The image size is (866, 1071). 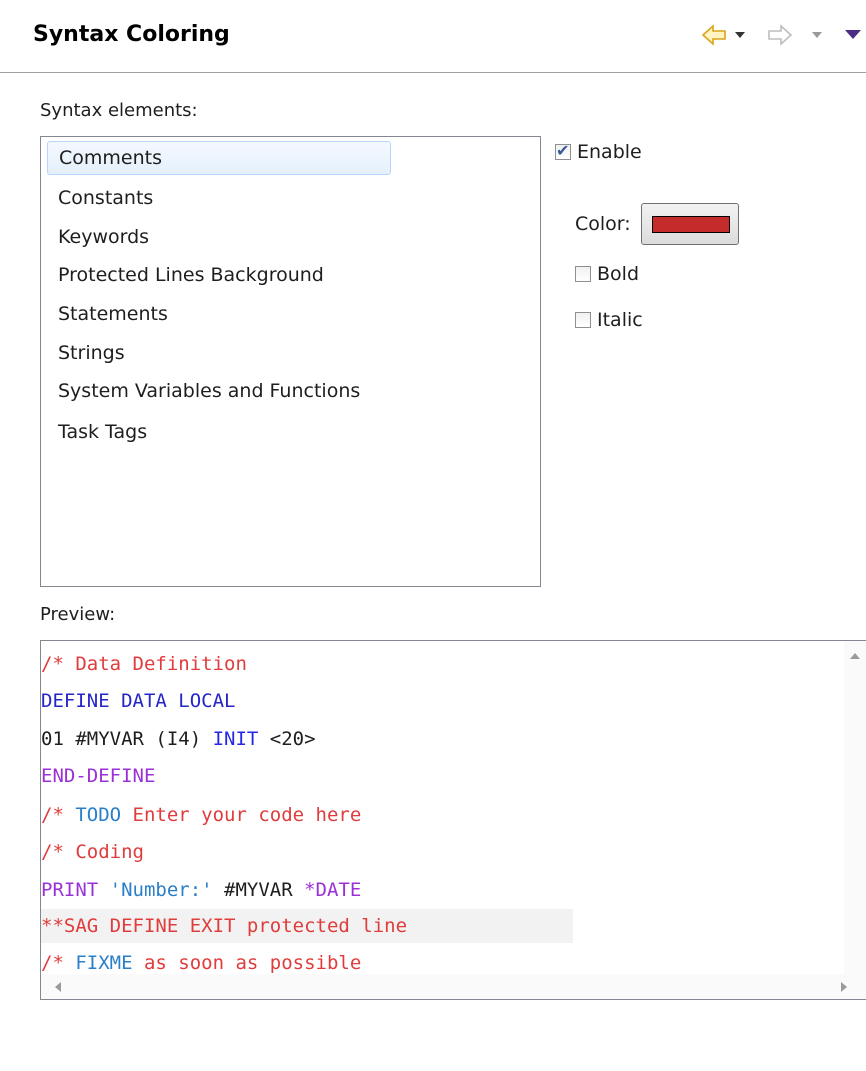 I want to click on color-picker-button, so click(x=689, y=224).